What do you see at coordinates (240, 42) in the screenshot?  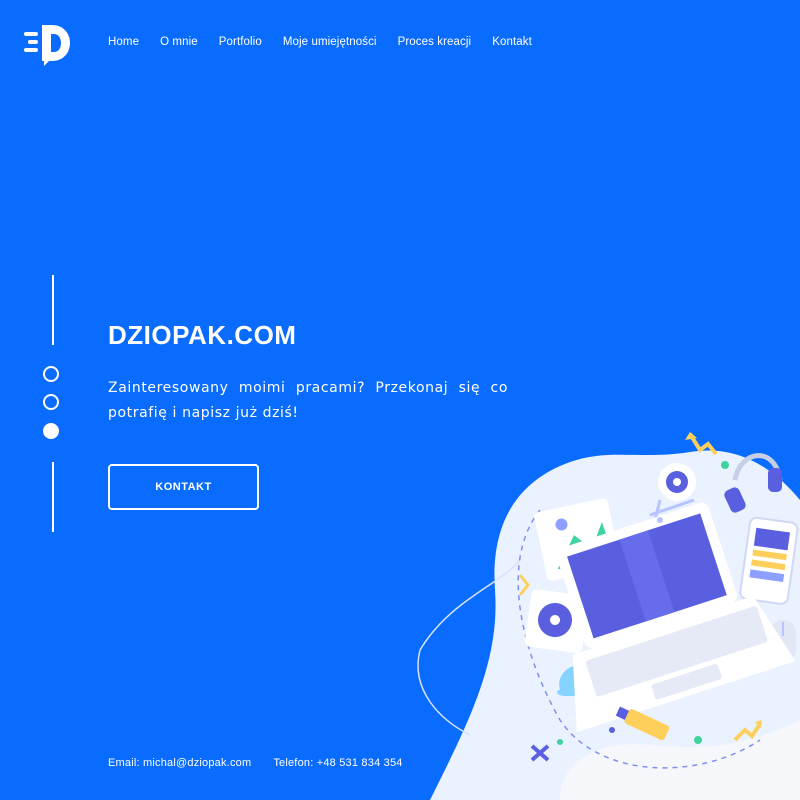 I see `nav-portfolio: Portfolio` at bounding box center [240, 42].